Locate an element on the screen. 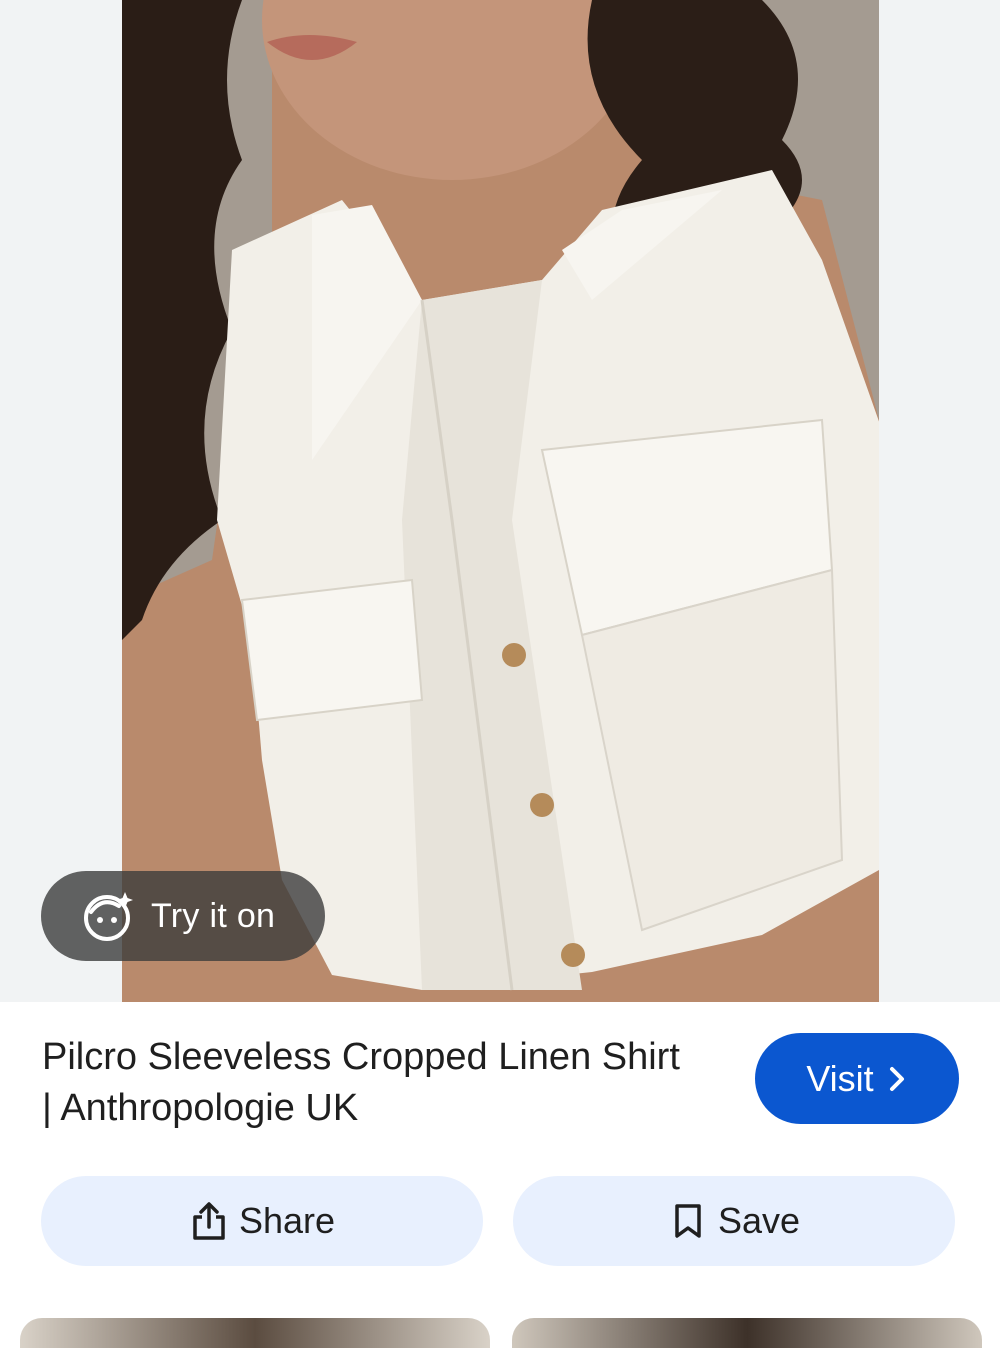  save-button: Save is located at coordinates (734, 1221).